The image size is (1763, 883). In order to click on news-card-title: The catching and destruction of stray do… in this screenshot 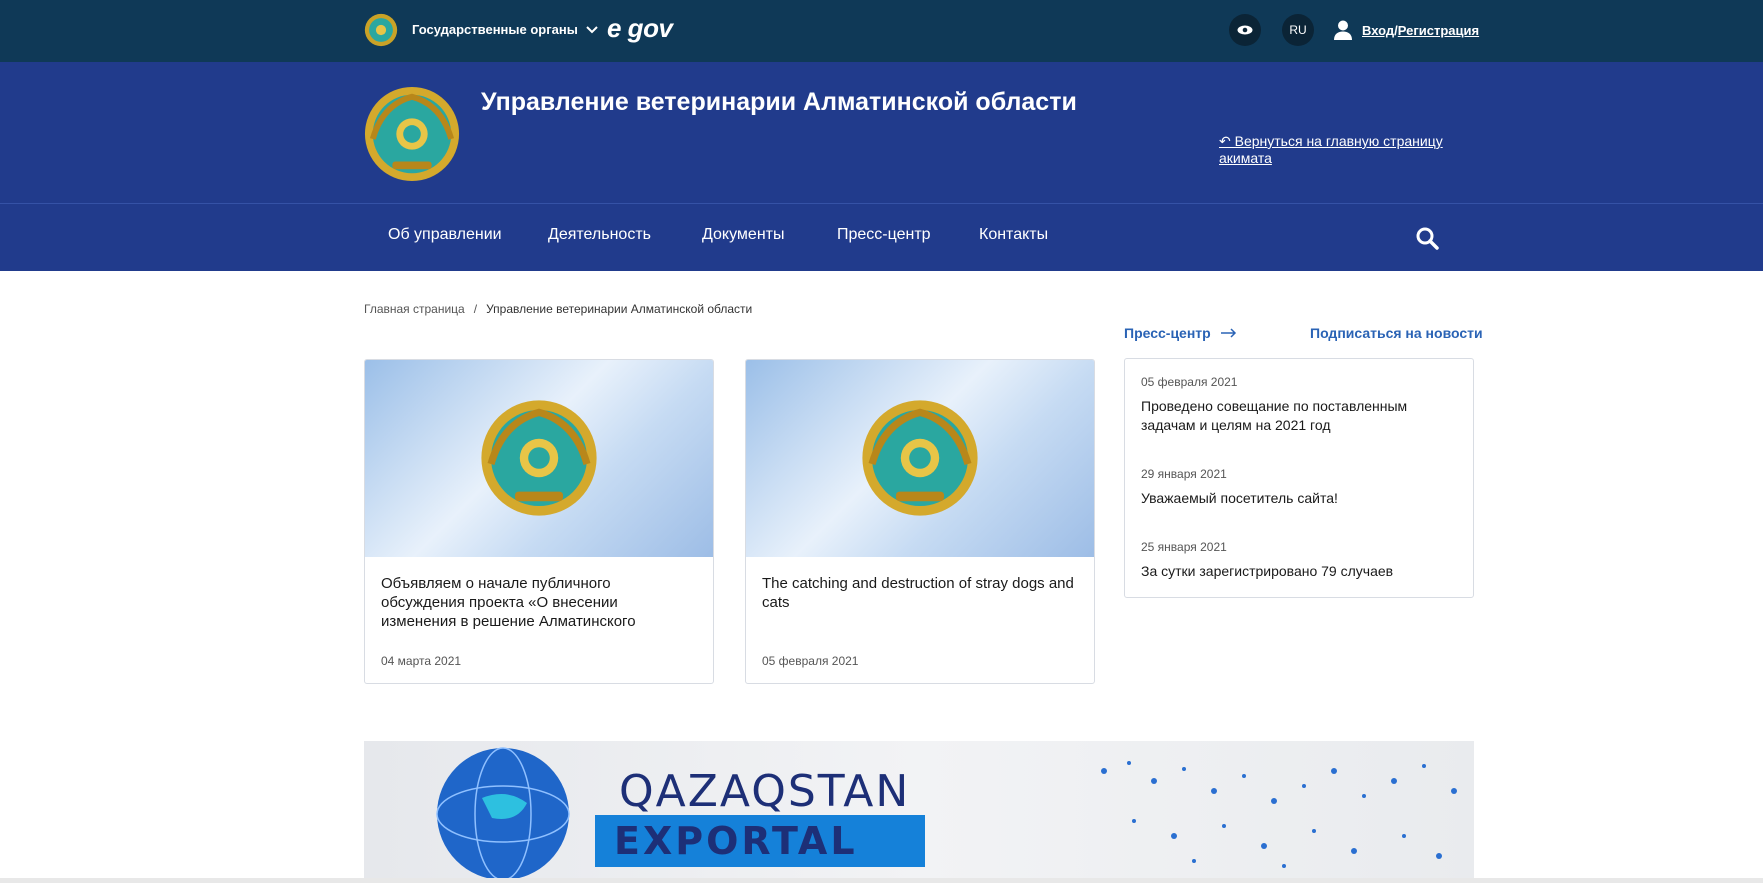, I will do `click(918, 593)`.